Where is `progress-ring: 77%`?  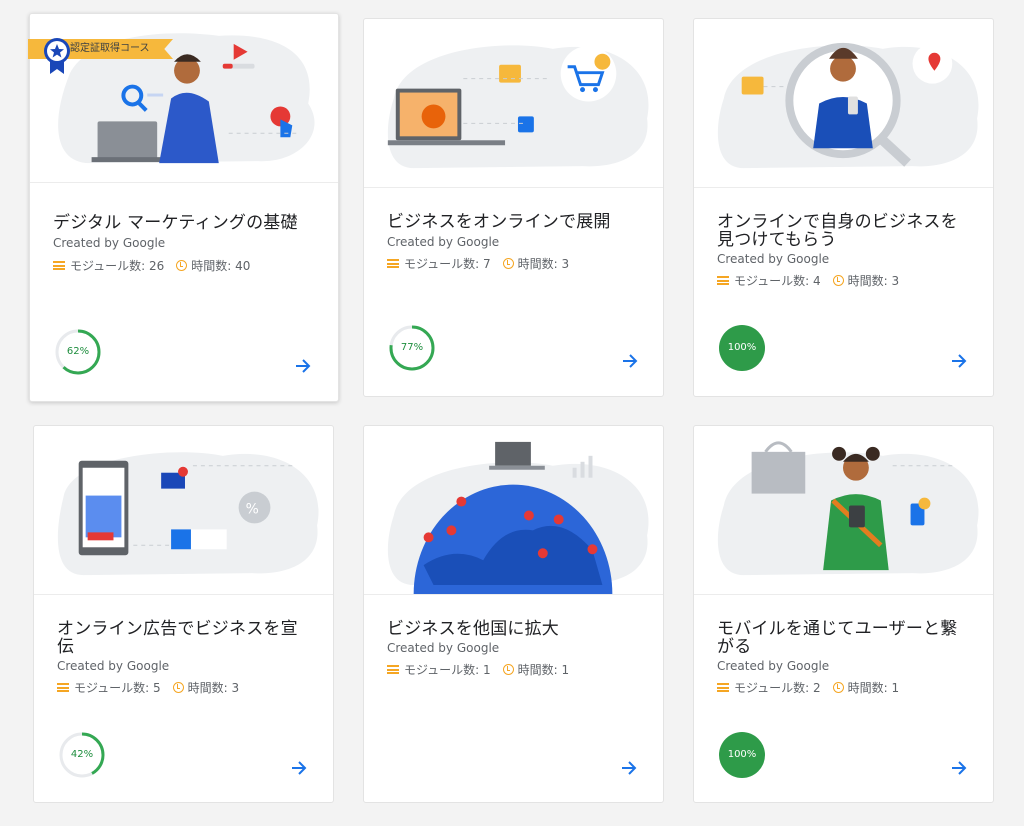
progress-ring: 77% is located at coordinates (412, 348).